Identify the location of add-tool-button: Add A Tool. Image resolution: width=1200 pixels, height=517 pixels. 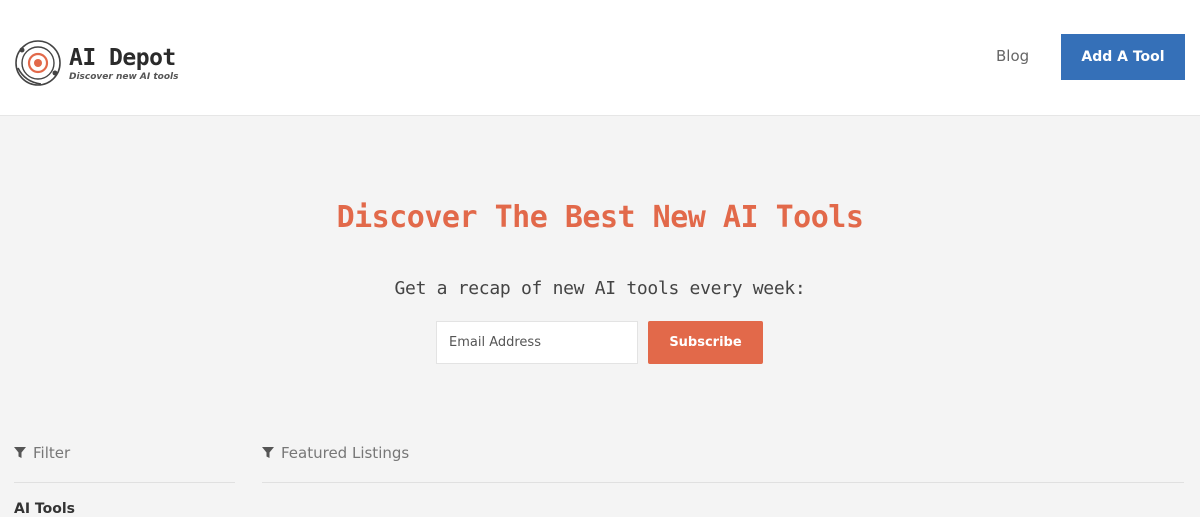
(1123, 57).